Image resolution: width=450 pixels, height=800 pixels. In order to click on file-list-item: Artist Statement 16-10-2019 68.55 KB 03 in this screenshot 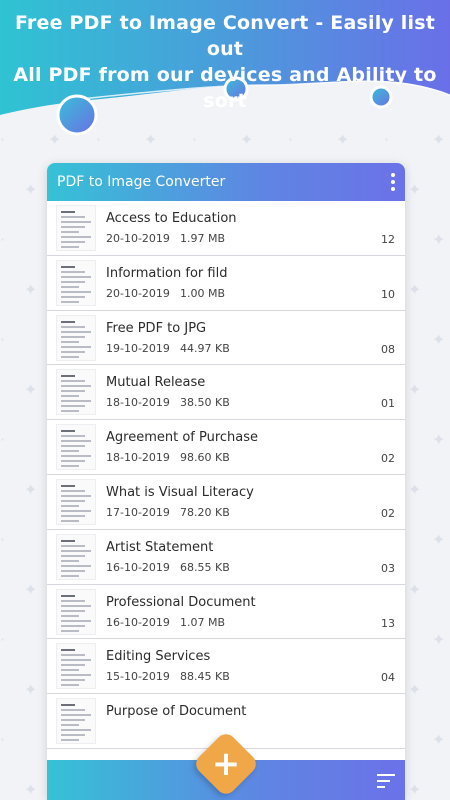, I will do `click(226, 557)`.